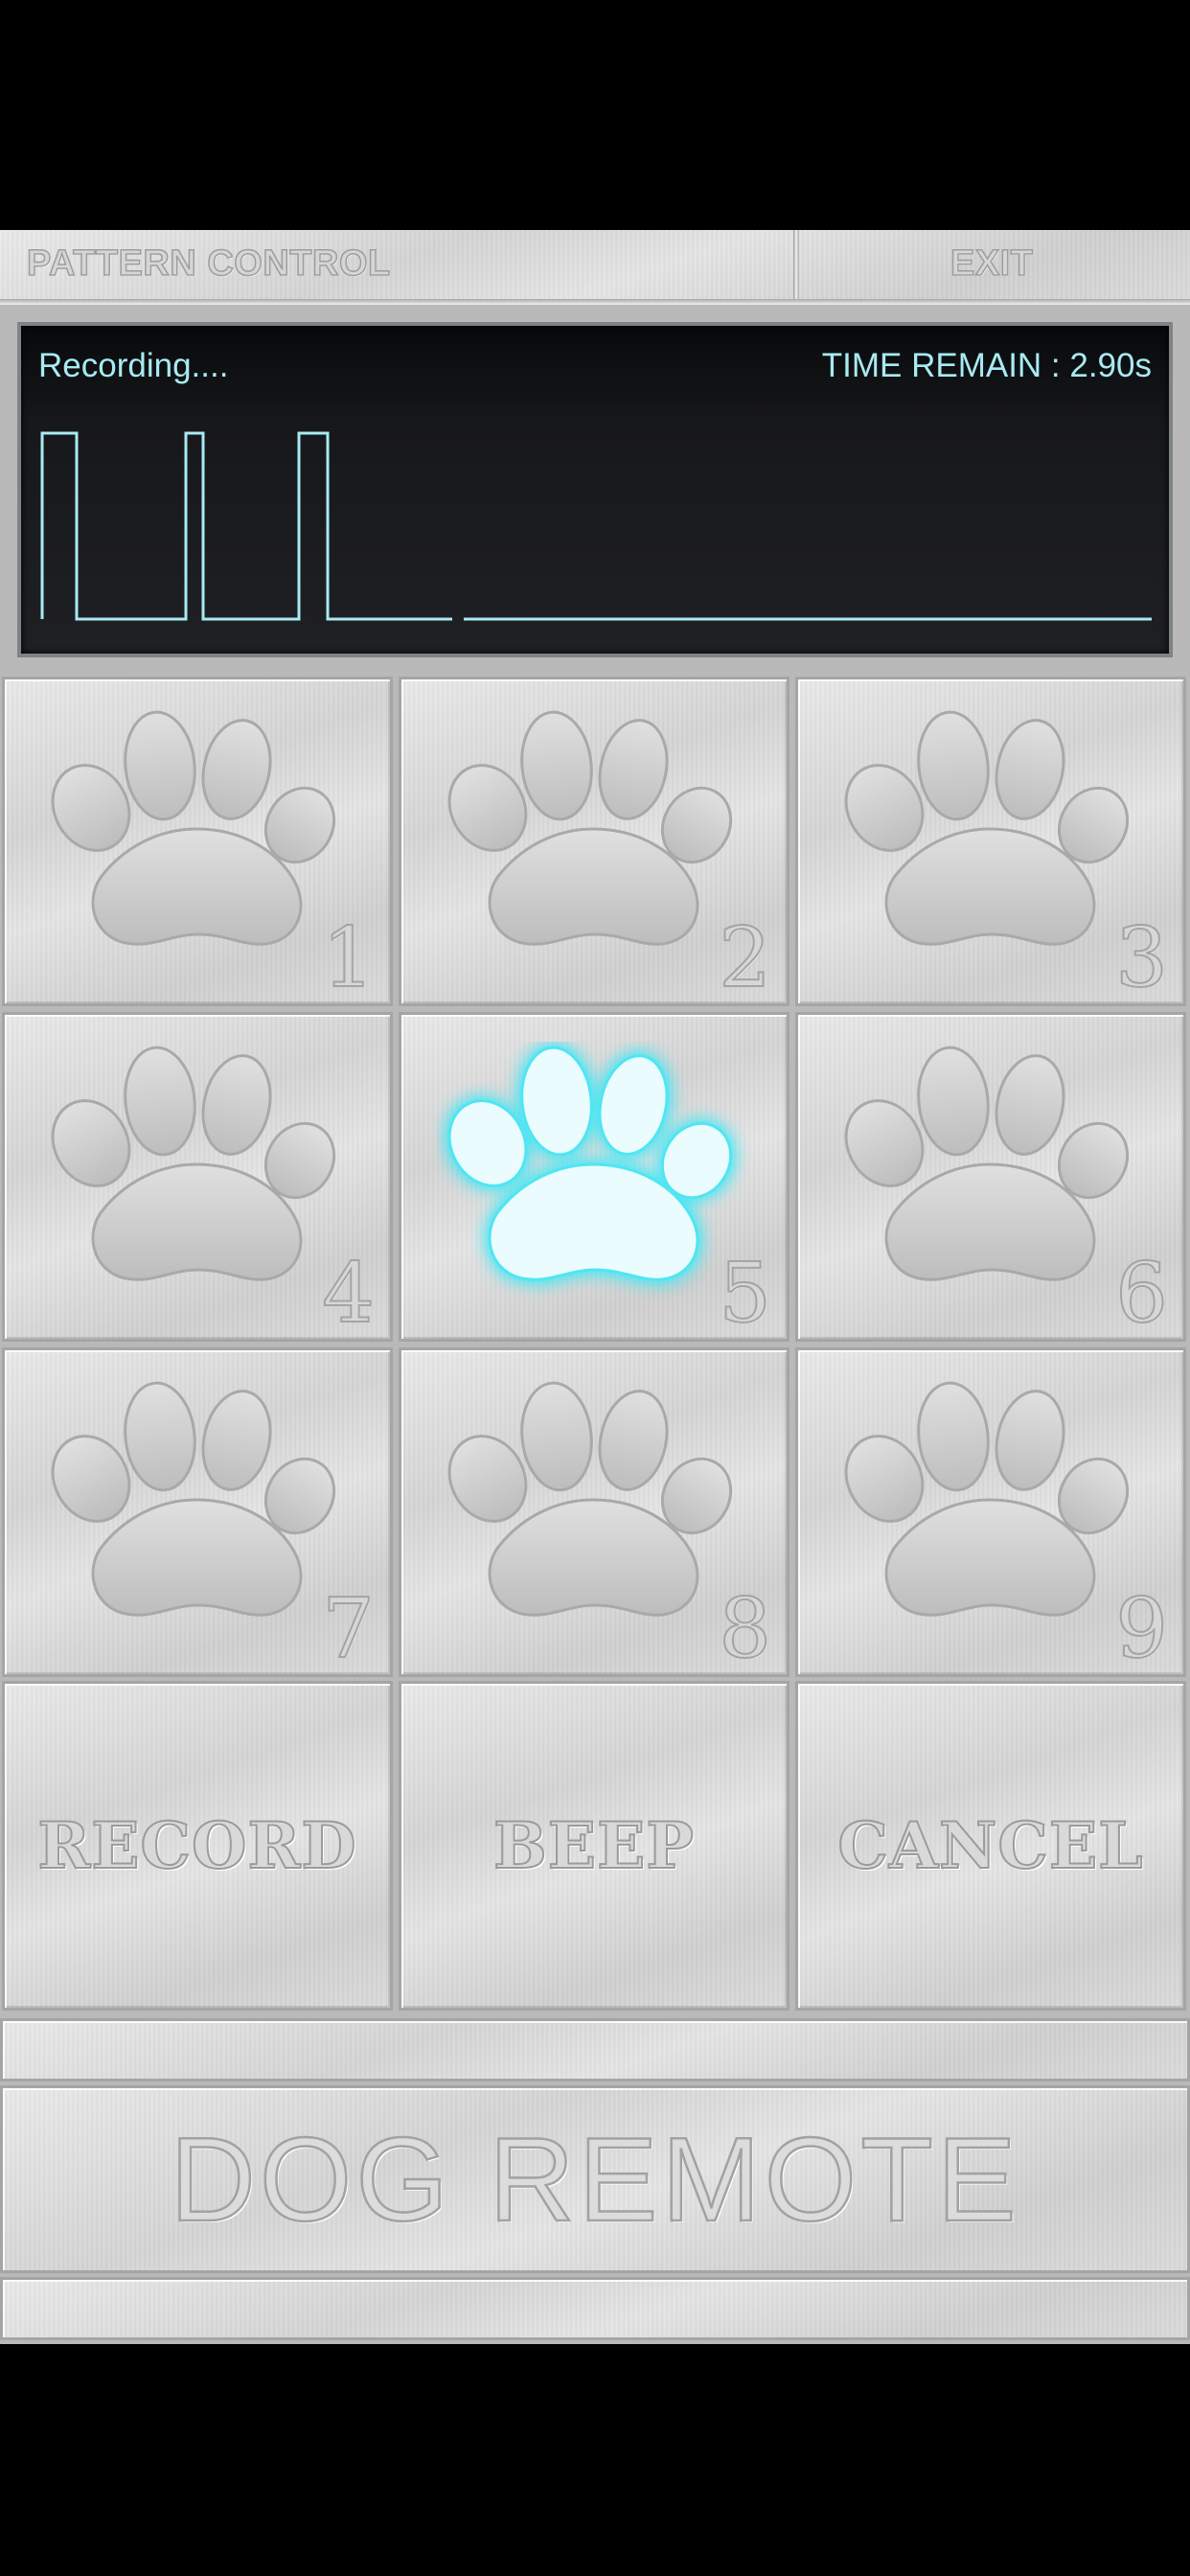  Describe the element at coordinates (1141, 958) in the screenshot. I see `key-number: 3` at that location.